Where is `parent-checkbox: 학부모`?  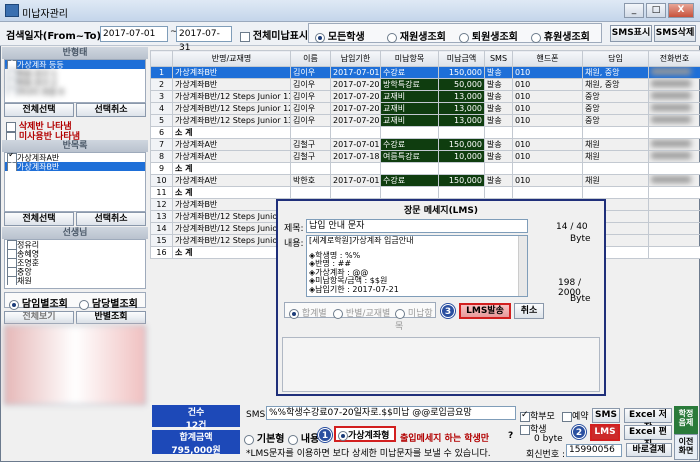 parent-checkbox: 학부모 is located at coordinates (537, 415).